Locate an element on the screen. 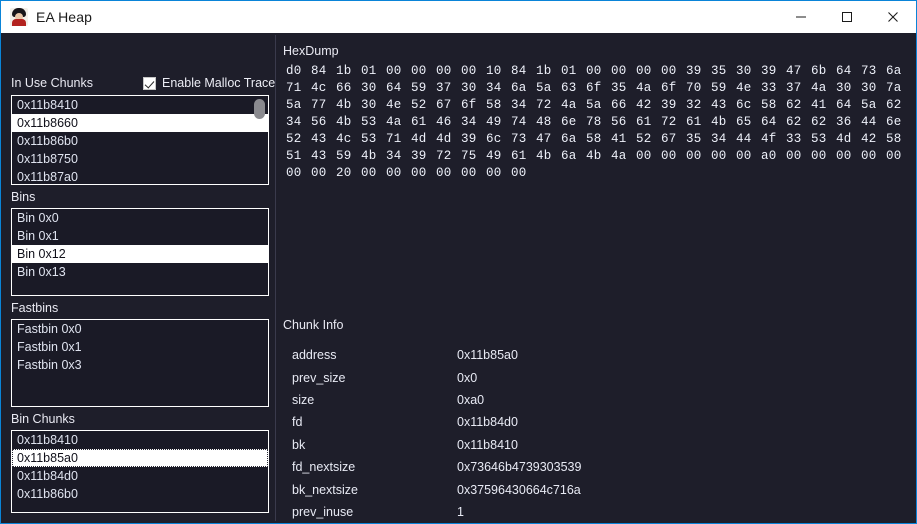 The height and width of the screenshot is (524, 917). window-controls is located at coordinates (847, 17).